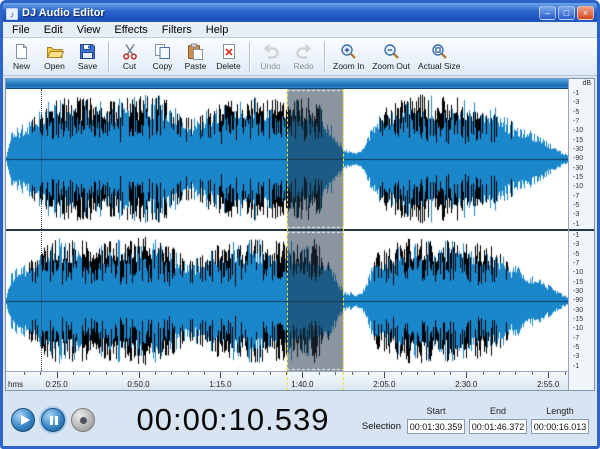  What do you see at coordinates (300, 30) in the screenshot?
I see `menu-bar: File Edit View Effects Filters Help` at bounding box center [300, 30].